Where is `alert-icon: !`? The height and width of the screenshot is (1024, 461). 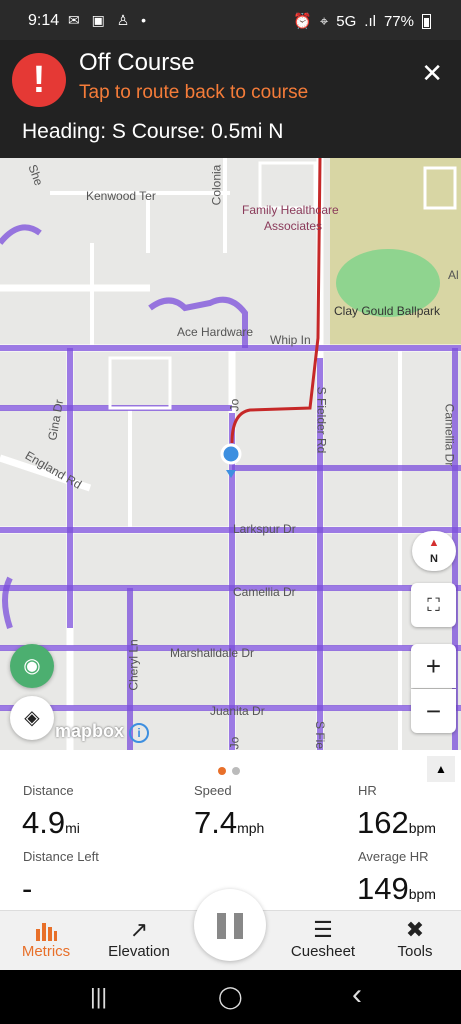 alert-icon: ! is located at coordinates (39, 80).